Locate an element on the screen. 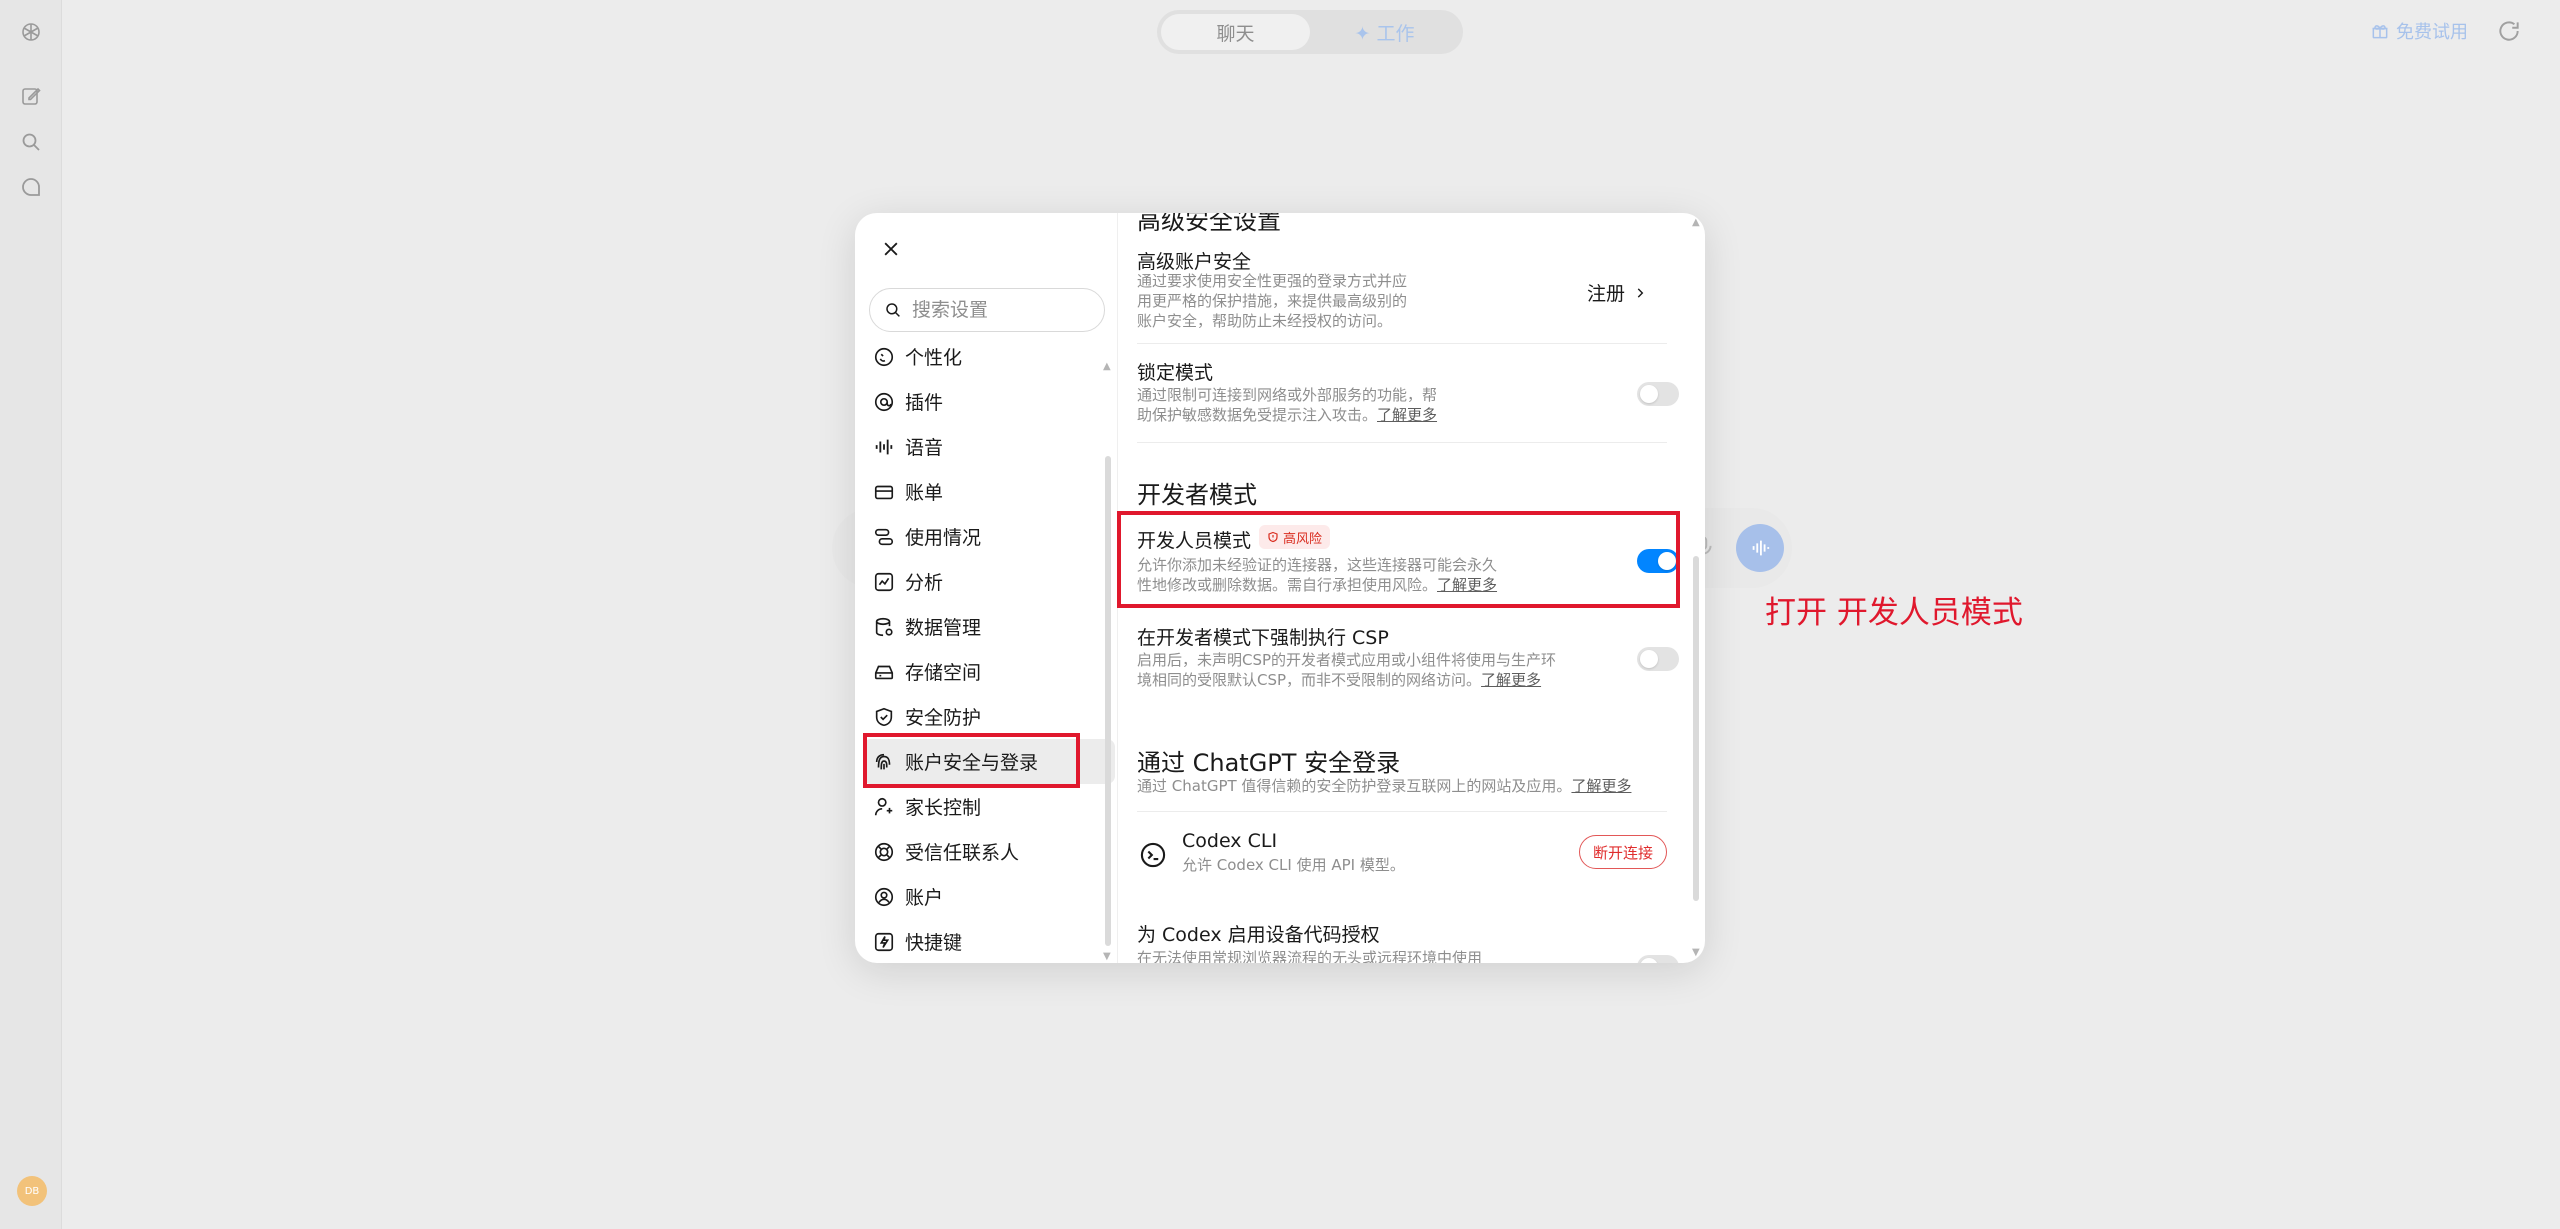 This screenshot has height=1229, width=2560. content-scrollbar: ▲ ▼ is located at coordinates (1696, 588).